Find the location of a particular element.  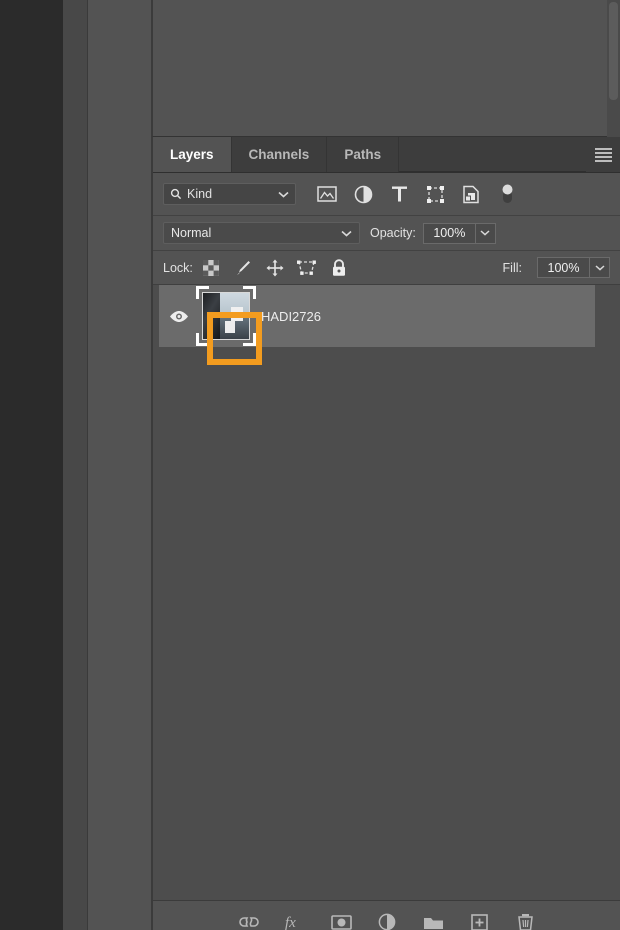

collapsed-panel-column is located at coordinates (120, 465).